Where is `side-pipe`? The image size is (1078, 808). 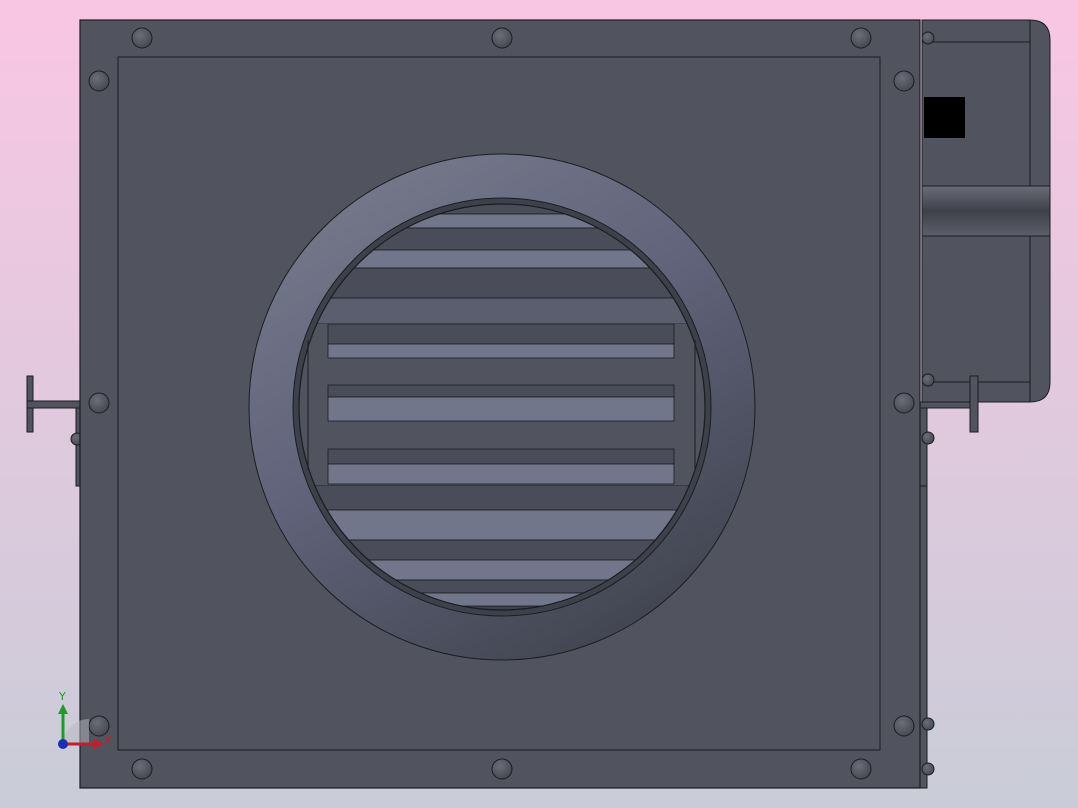 side-pipe is located at coordinates (986, 211).